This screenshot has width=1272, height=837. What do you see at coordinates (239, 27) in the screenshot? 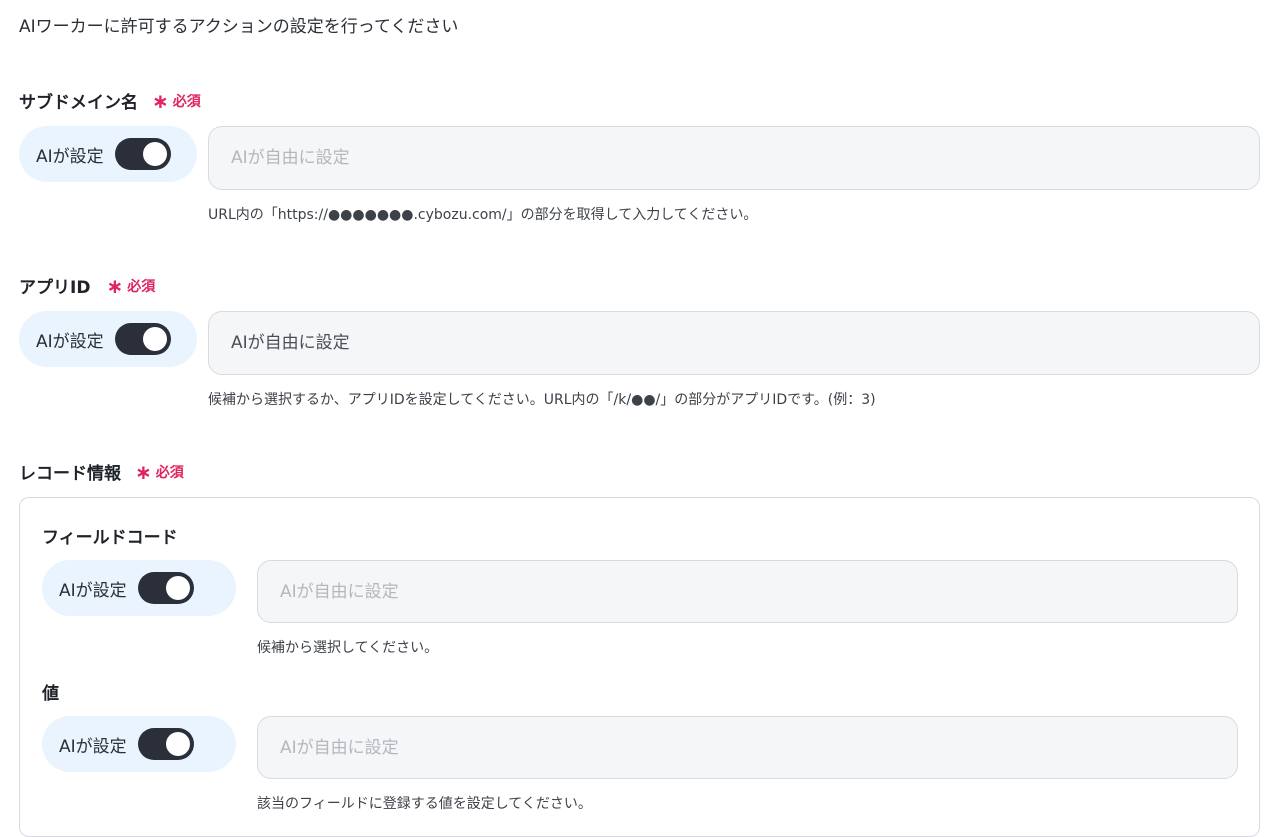
I see `intro-text: AIワーカーに許可するアクションの設定を行ってください` at bounding box center [239, 27].